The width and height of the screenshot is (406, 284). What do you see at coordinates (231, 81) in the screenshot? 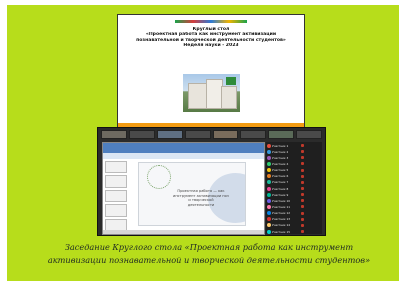
I see `logo-icon` at bounding box center [231, 81].